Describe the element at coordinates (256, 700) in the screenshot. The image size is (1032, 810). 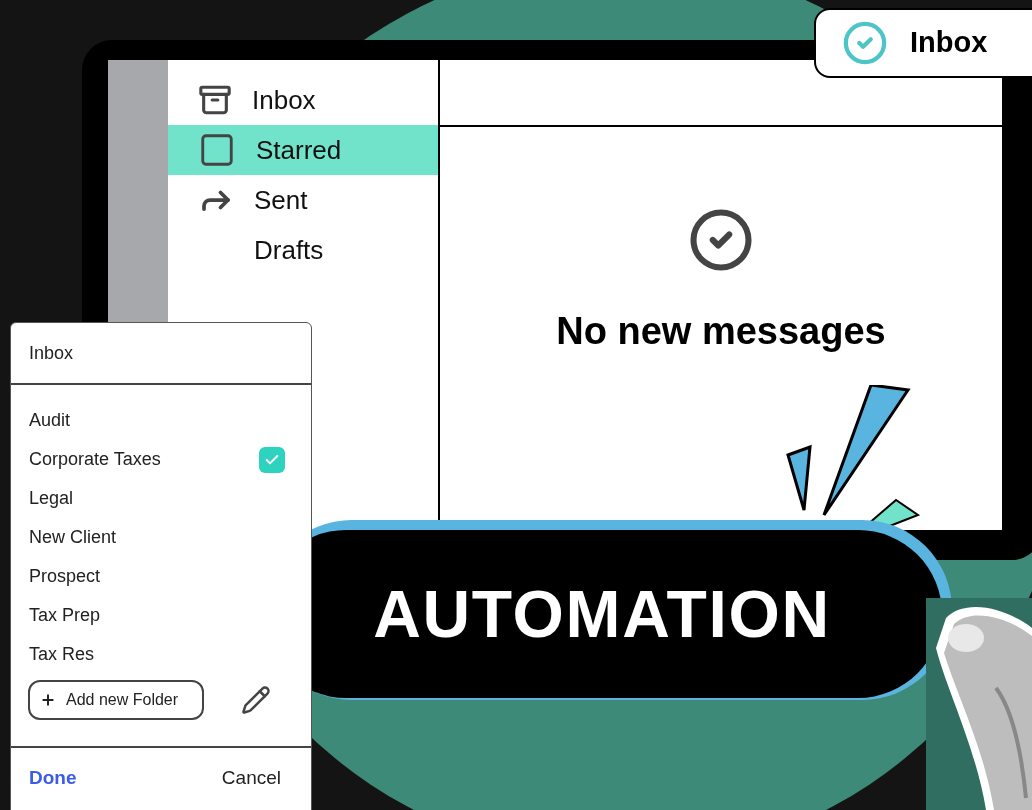
I see `pencil-icon` at that location.